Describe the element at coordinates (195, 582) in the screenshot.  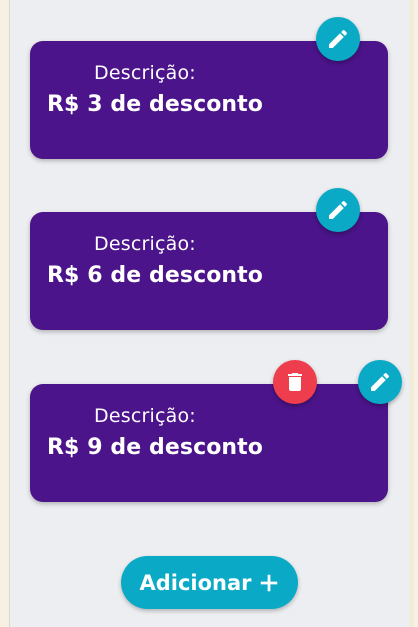
I see `add-button-label: Adicionar` at that location.